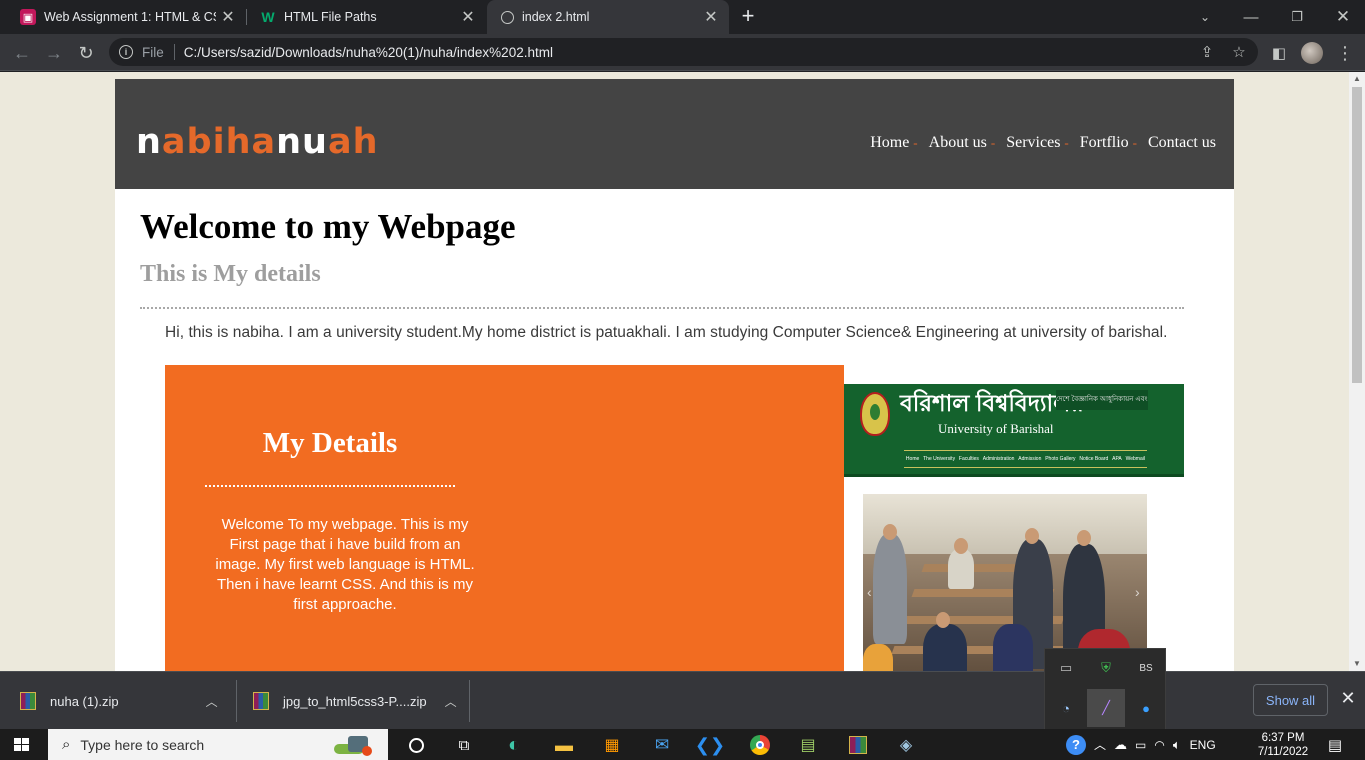  I want to click on share-icon: ⇪, so click(1207, 52).